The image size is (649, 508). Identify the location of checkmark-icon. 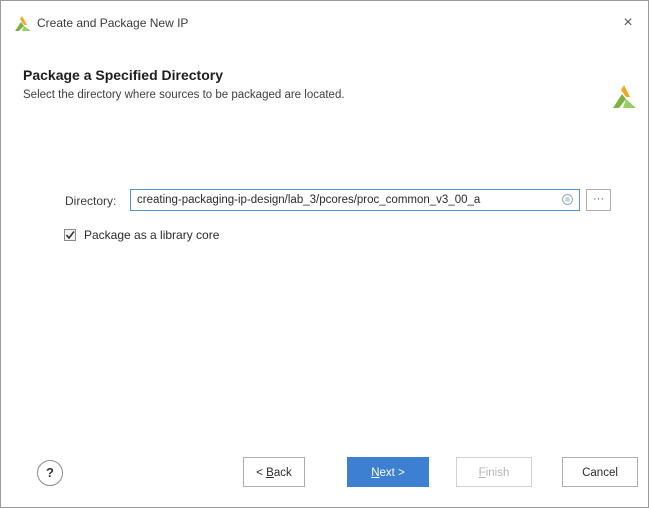
(70, 235).